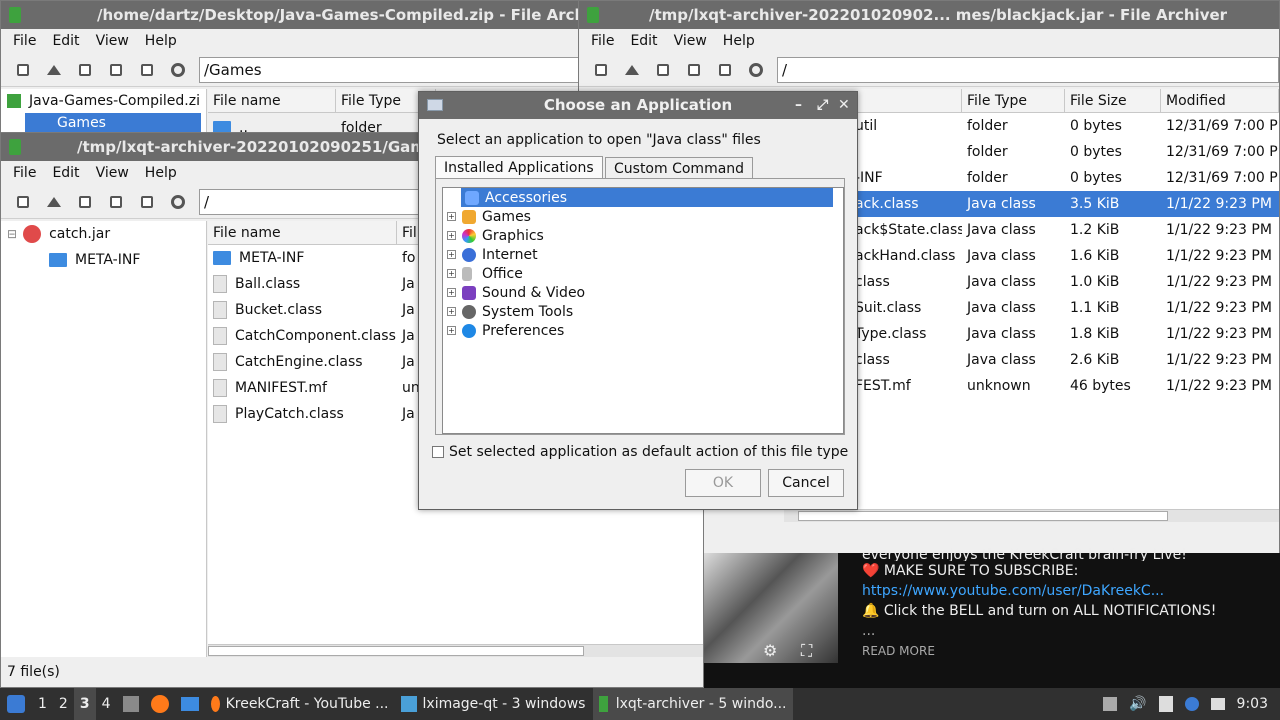 The width and height of the screenshot is (1280, 720). Describe the element at coordinates (643, 216) in the screenshot. I see `category-games: + Games` at that location.